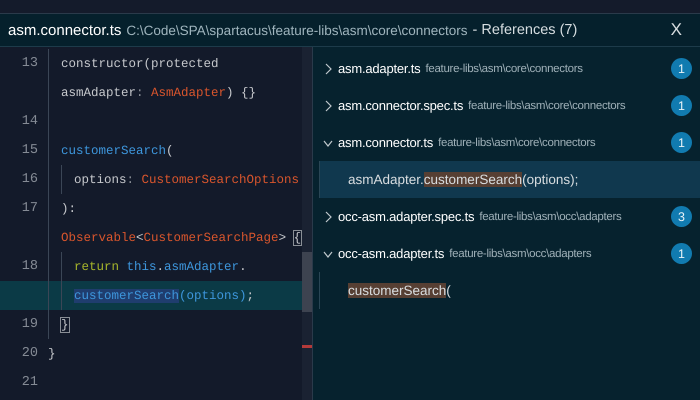  I want to click on reference-file-name: asm.connector.ts, so click(386, 142).